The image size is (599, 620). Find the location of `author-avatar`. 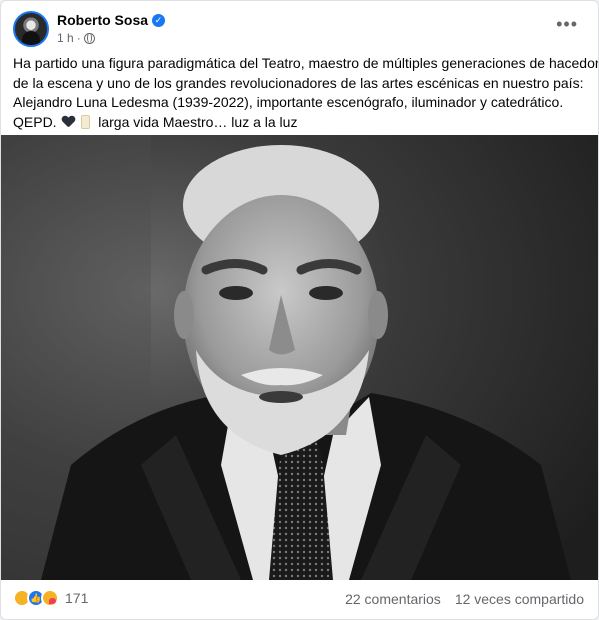

author-avatar is located at coordinates (31, 29).